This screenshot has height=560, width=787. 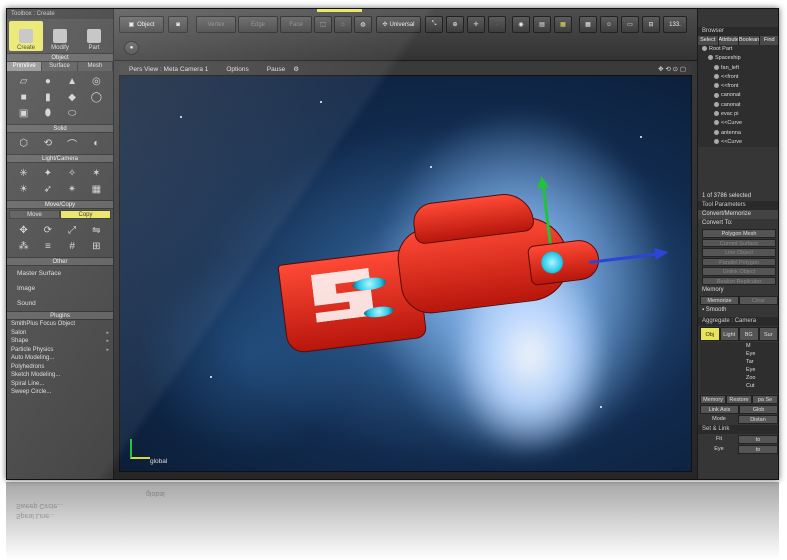 What do you see at coordinates (95, 66) in the screenshot?
I see `tab-mesh: Mesh` at bounding box center [95, 66].